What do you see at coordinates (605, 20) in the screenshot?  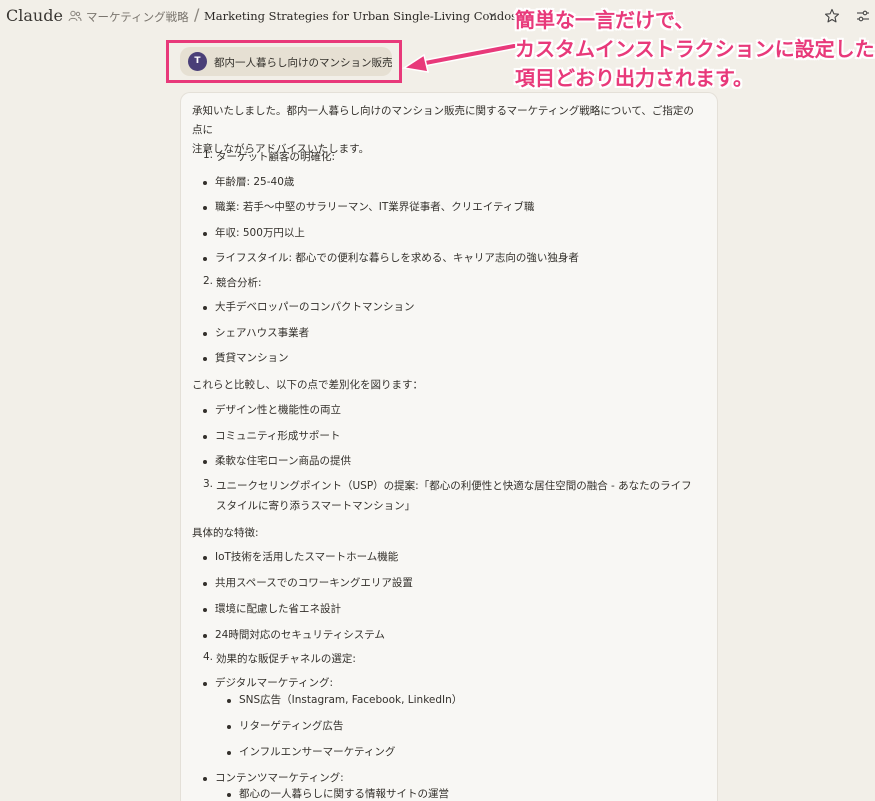 I see `annotation-line: 簡単な一言だけで、` at bounding box center [605, 20].